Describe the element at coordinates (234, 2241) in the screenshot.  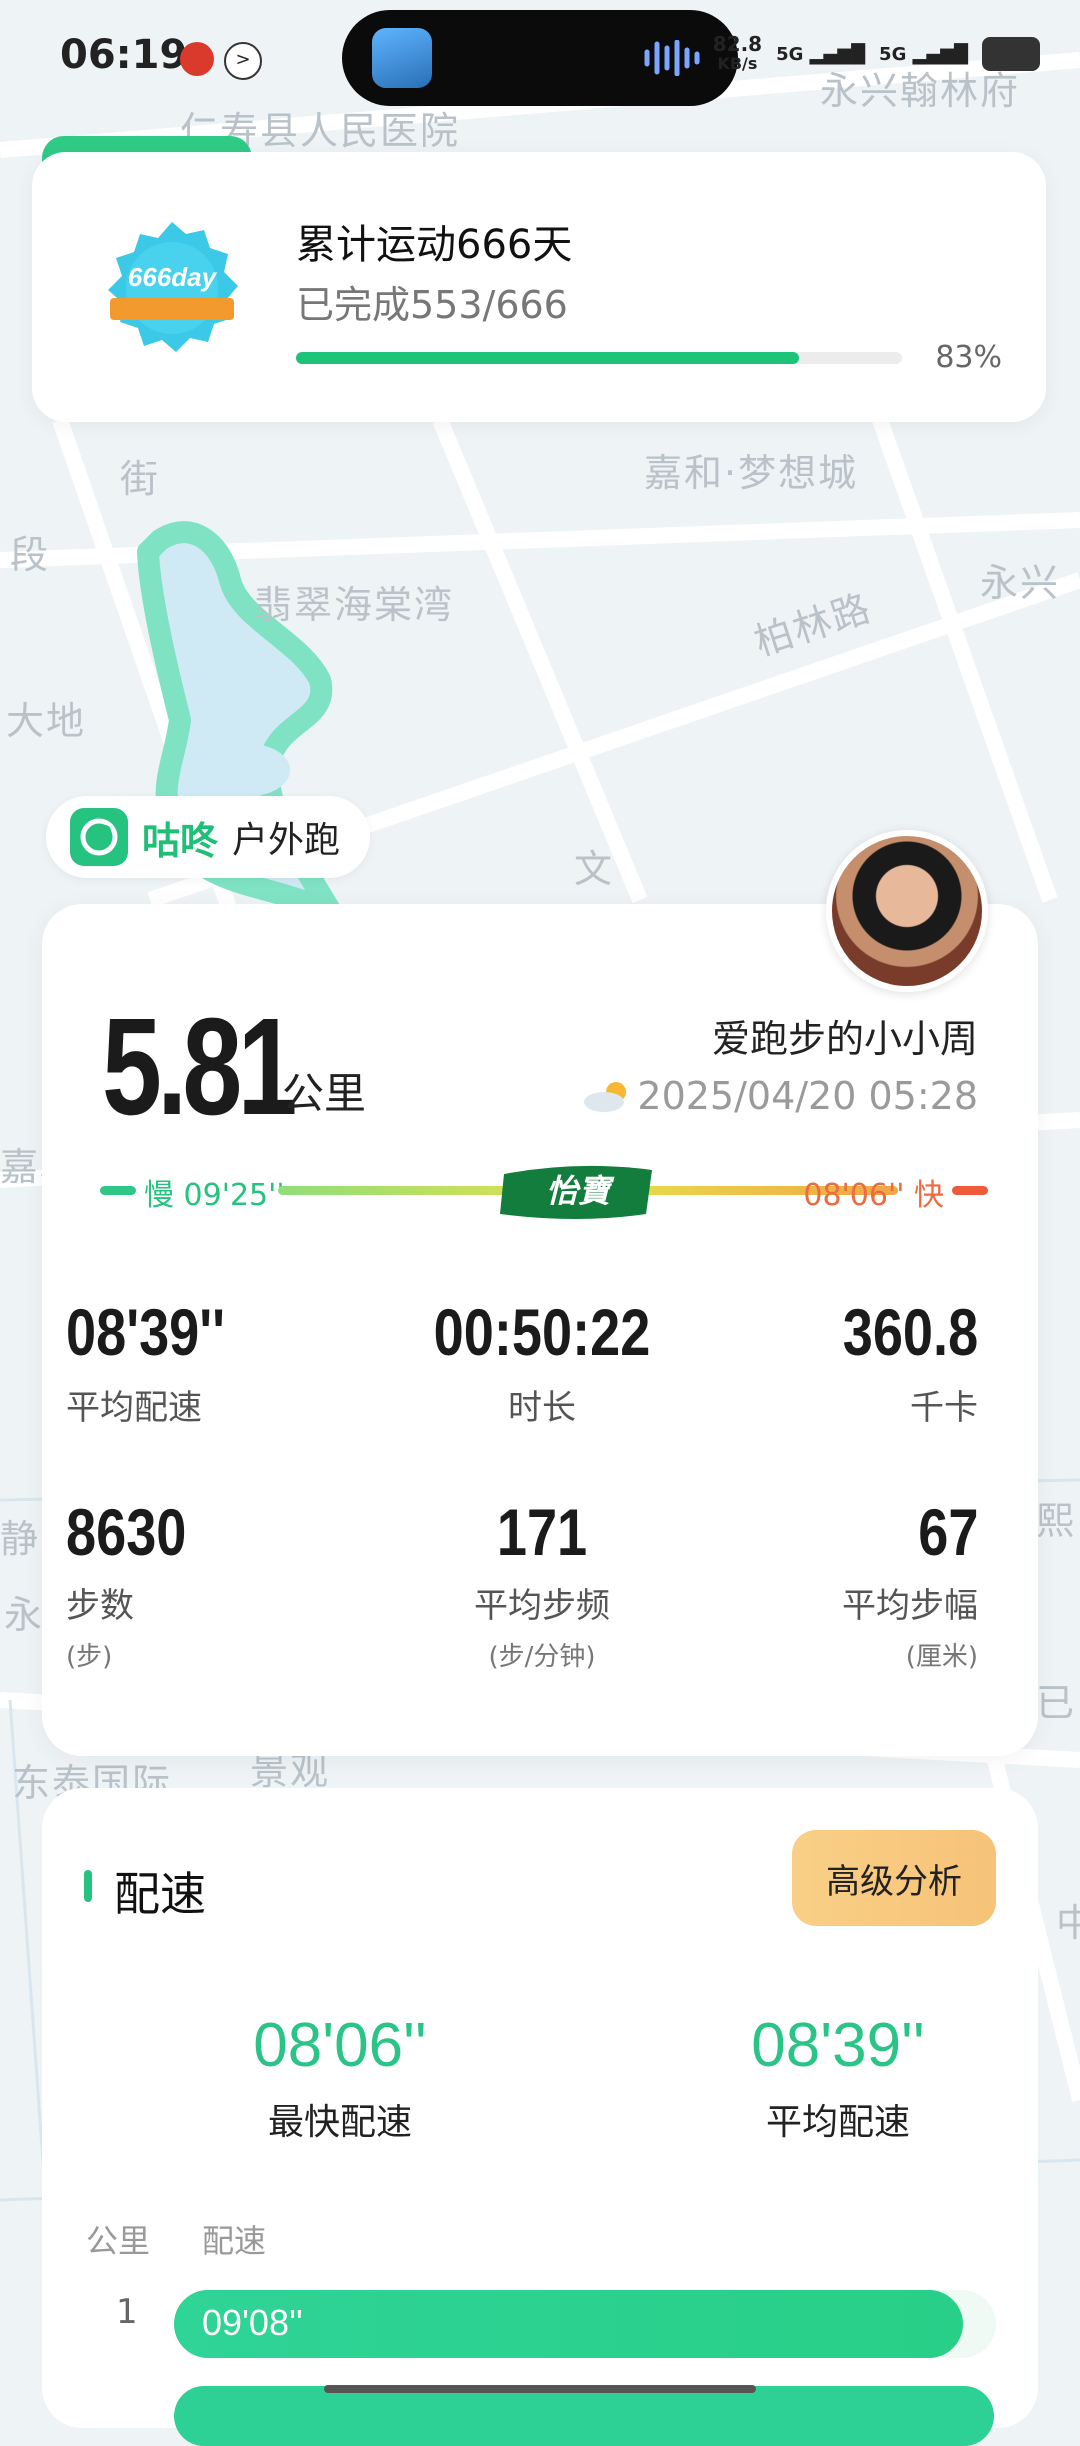
I see `pace-column-header: 配速` at that location.